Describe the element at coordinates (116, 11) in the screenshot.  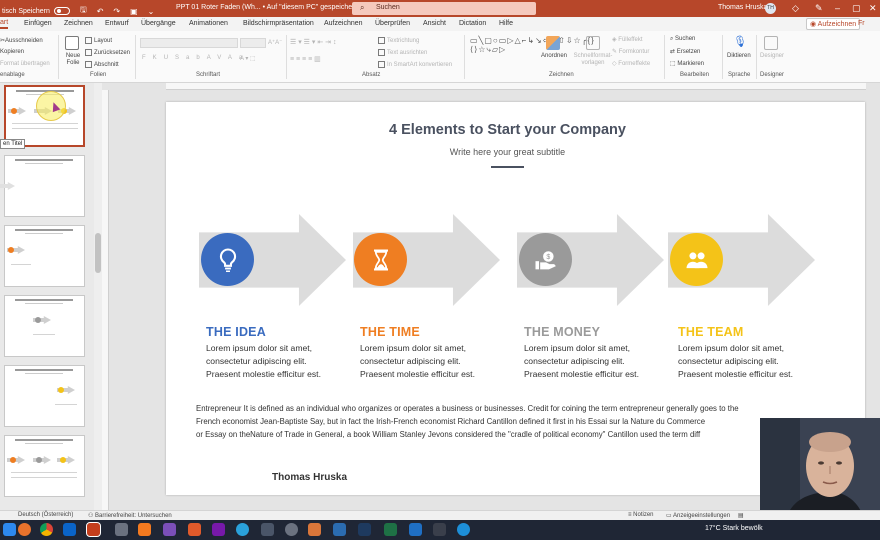
I see `redo-icon: ↷` at that location.